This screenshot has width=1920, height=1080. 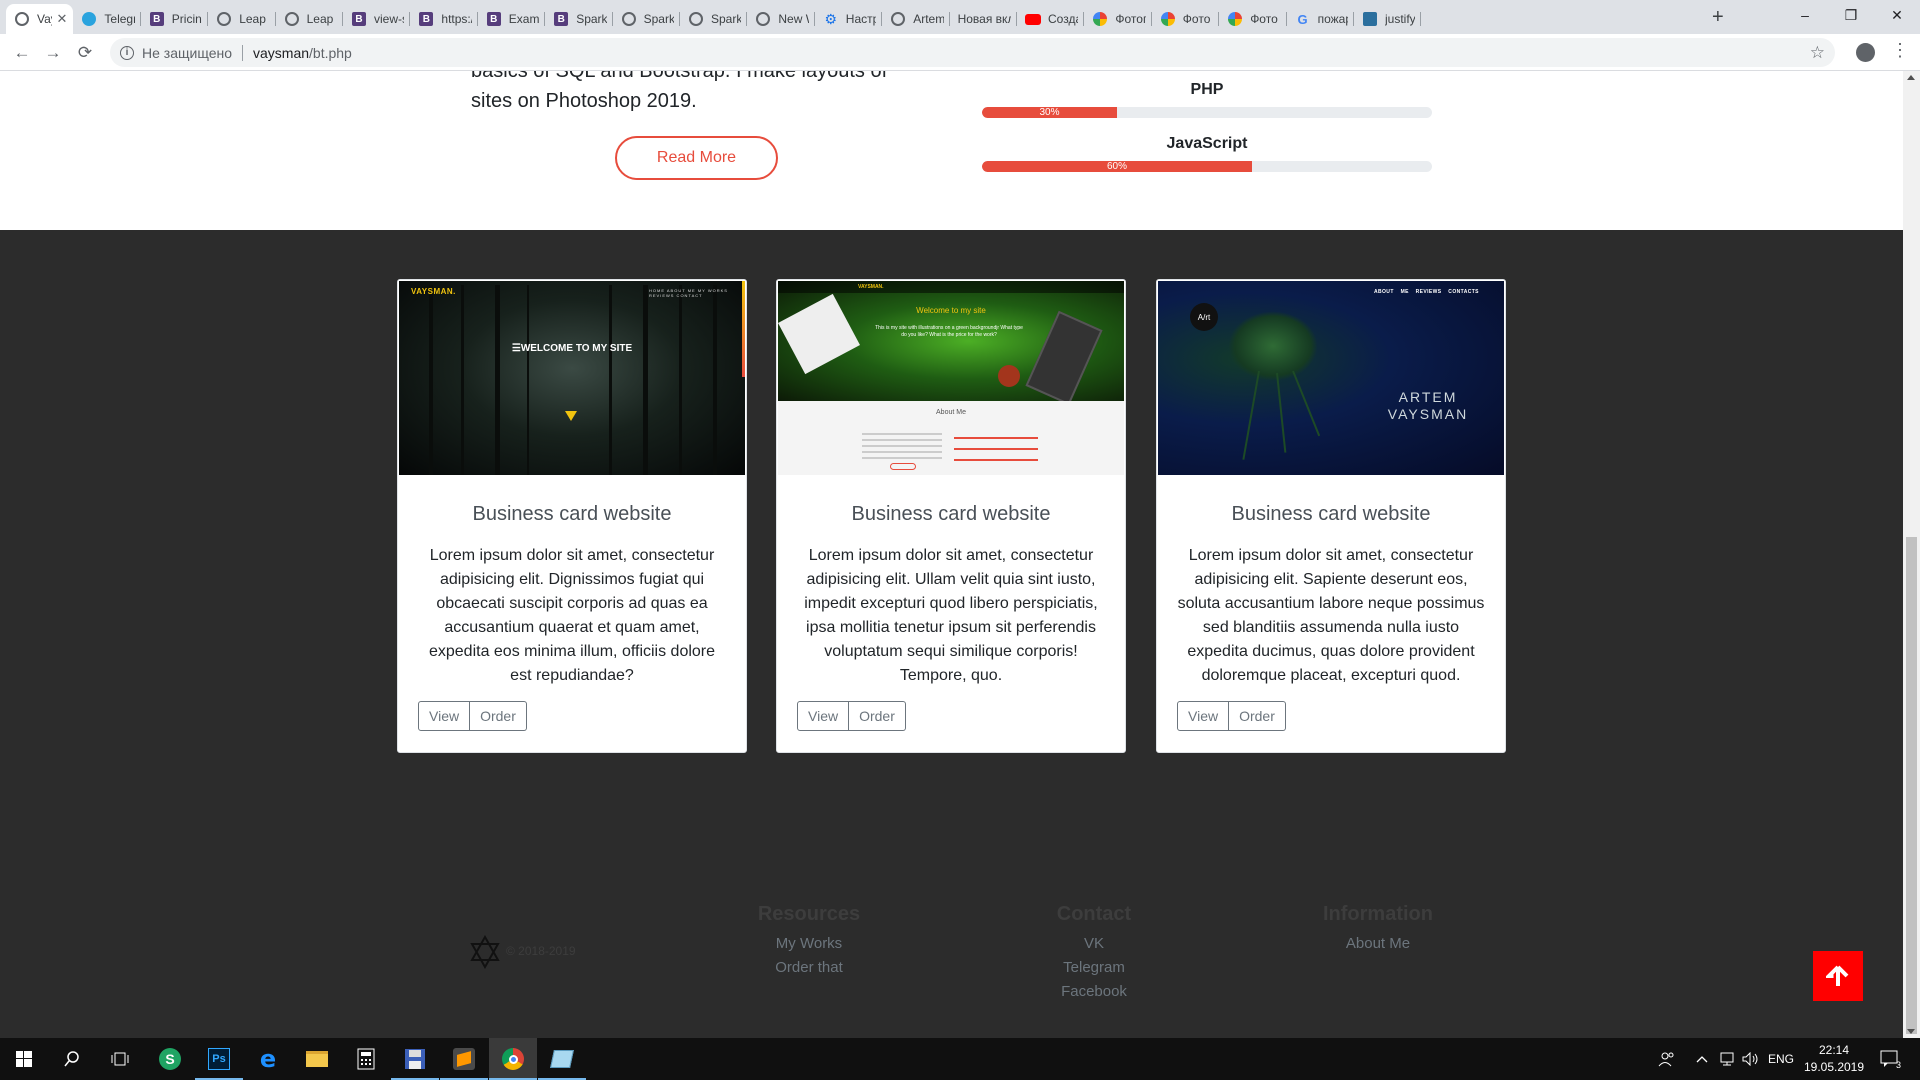 What do you see at coordinates (170, 1059) in the screenshot?
I see `skype-icon: S` at bounding box center [170, 1059].